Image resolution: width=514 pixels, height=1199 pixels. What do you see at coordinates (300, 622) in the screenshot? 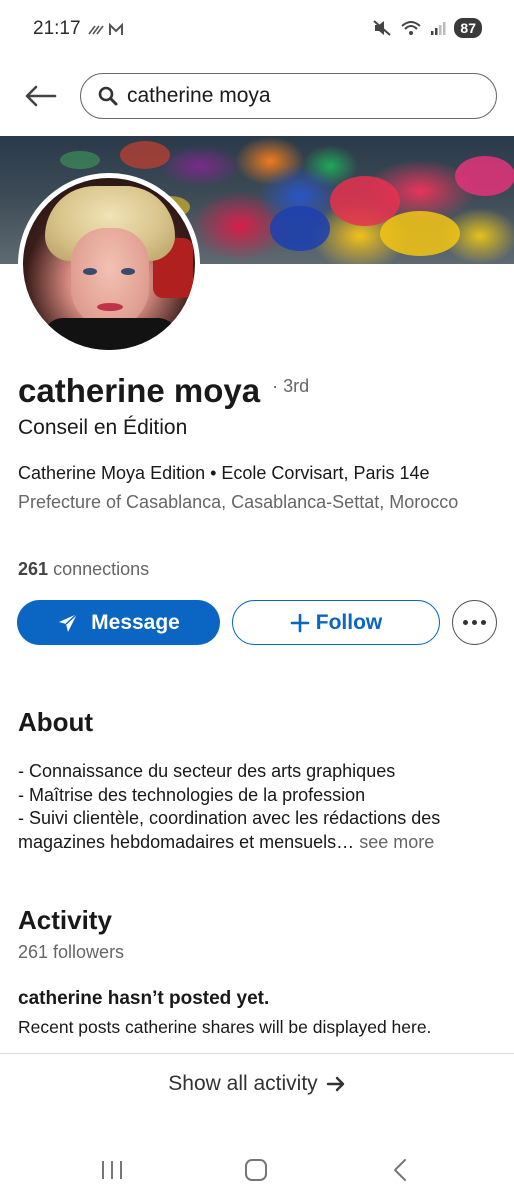
I see `plus-icon` at bounding box center [300, 622].